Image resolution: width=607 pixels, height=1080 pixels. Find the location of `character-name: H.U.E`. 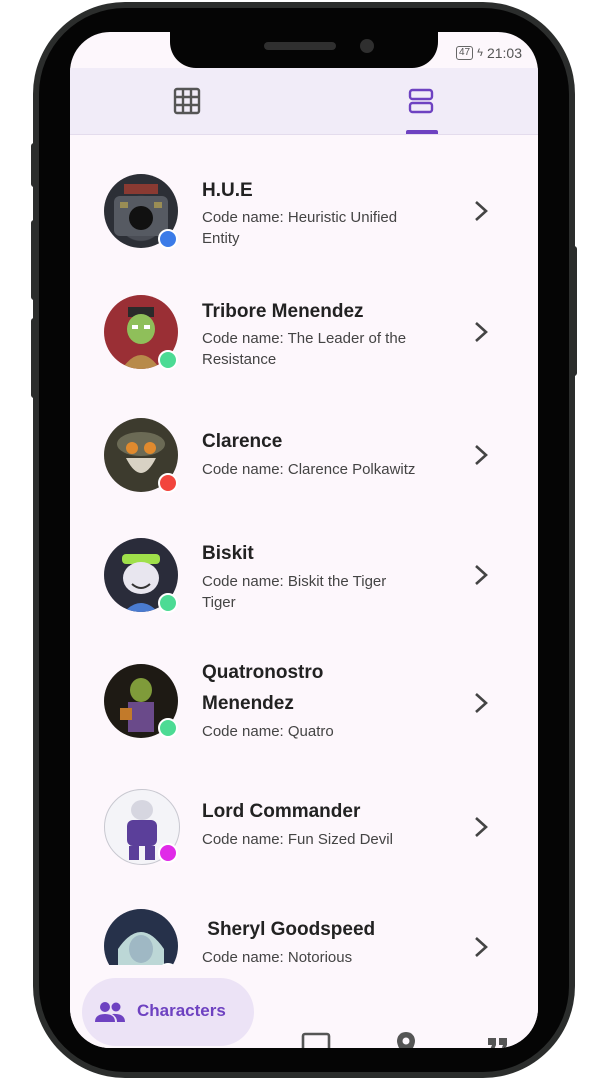

character-name: H.U.E is located at coordinates (227, 190).